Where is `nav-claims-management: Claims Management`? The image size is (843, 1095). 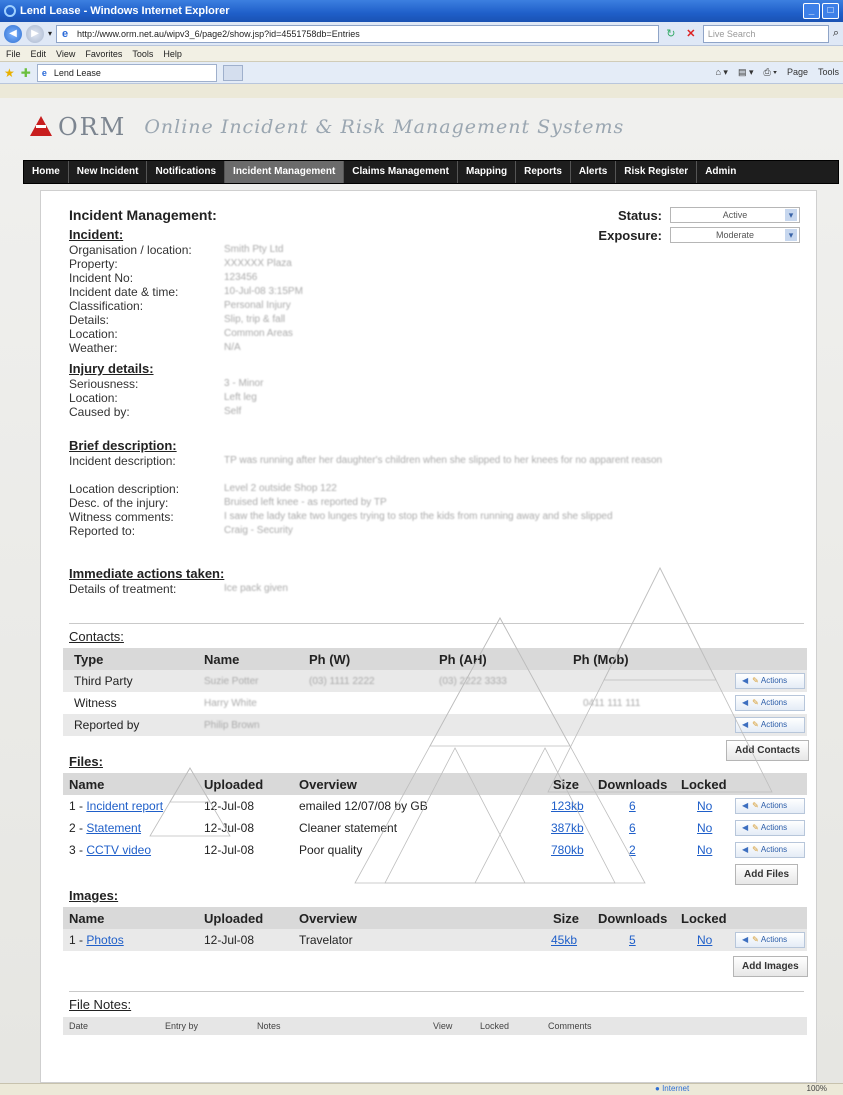 nav-claims-management: Claims Management is located at coordinates (401, 172).